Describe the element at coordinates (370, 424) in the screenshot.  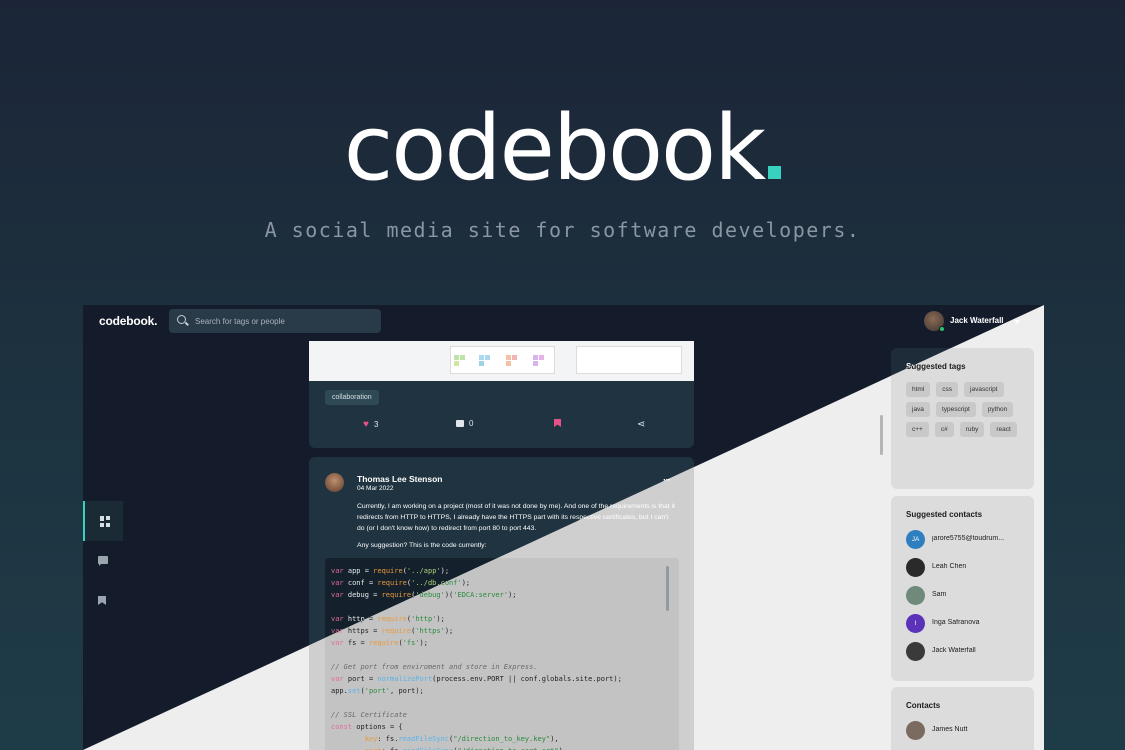
I see `like-button: ♥3` at that location.